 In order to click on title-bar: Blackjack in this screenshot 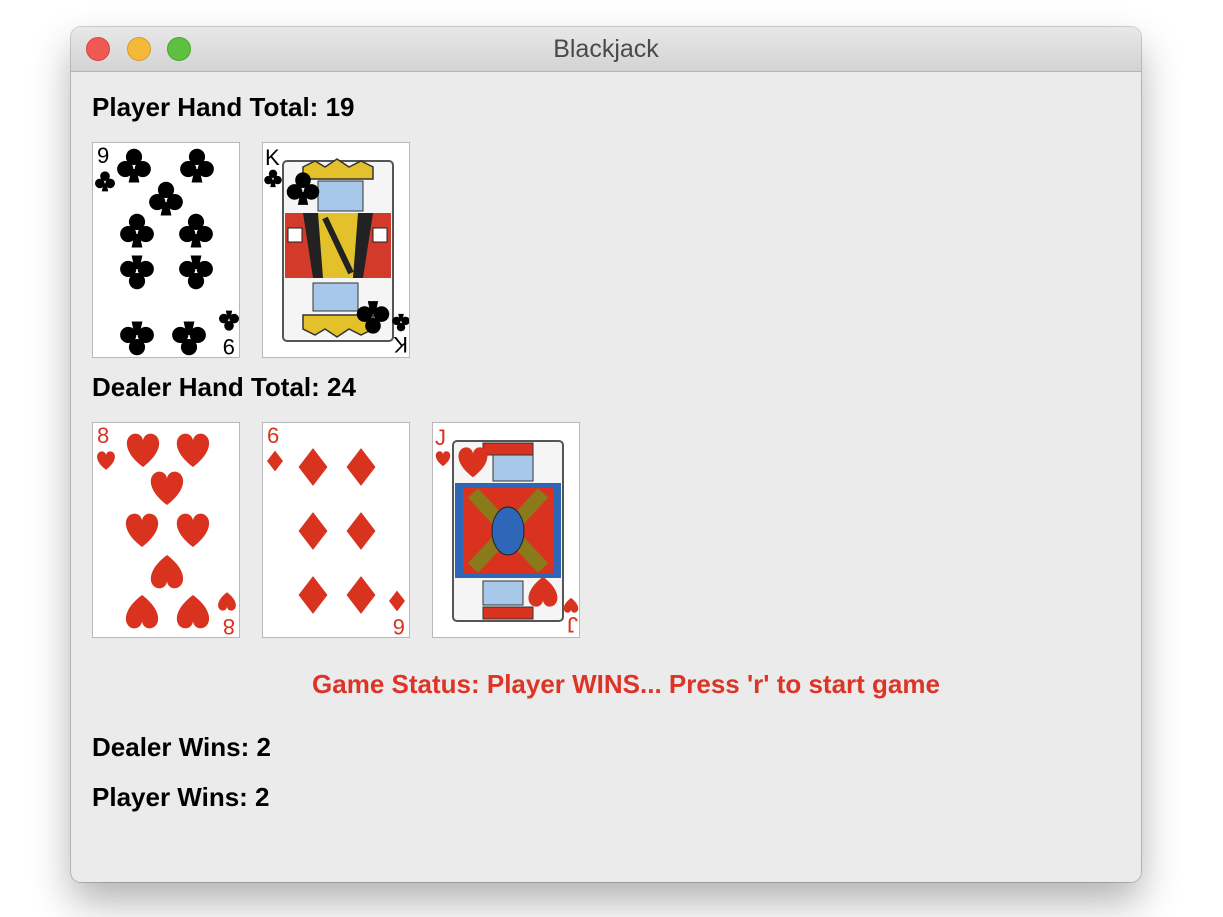, I will do `click(606, 49)`.